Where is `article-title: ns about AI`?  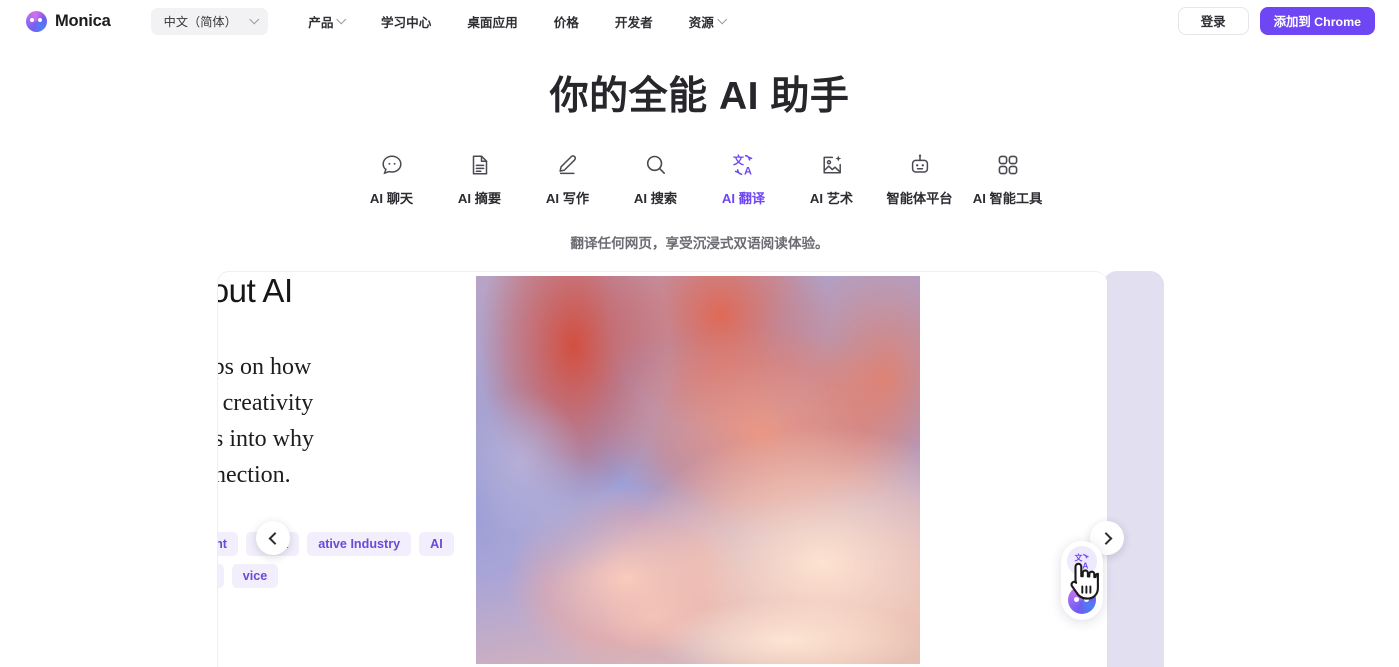
article-title: ns about AI is located at coordinates (255, 290).